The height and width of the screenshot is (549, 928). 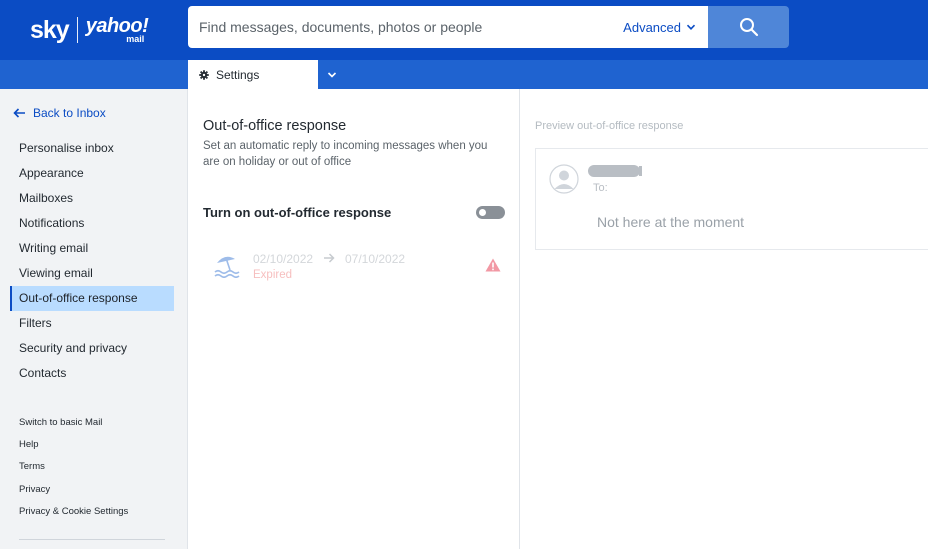 What do you see at coordinates (283, 259) in the screenshot?
I see `start-date: 02/10/2022` at bounding box center [283, 259].